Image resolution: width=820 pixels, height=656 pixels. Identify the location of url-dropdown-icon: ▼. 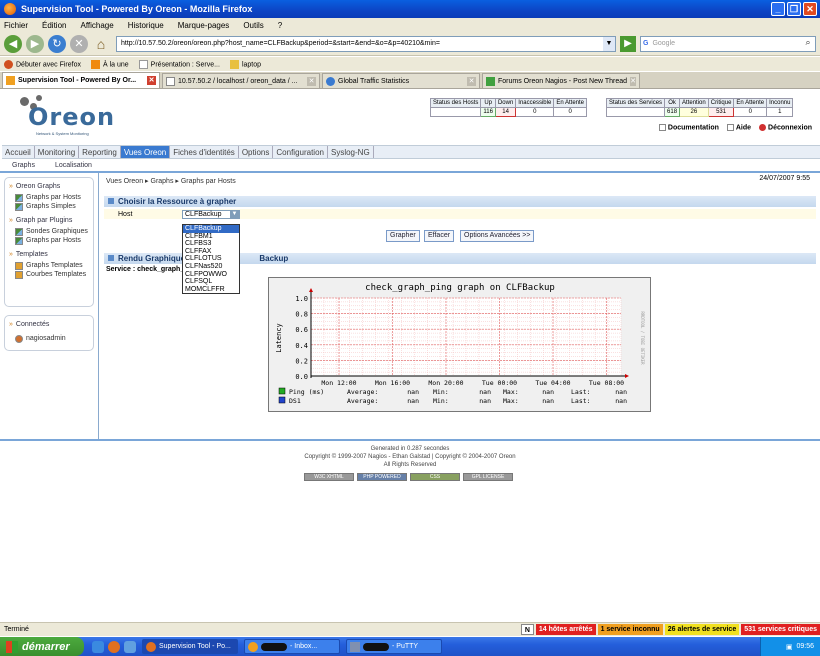
(609, 43).